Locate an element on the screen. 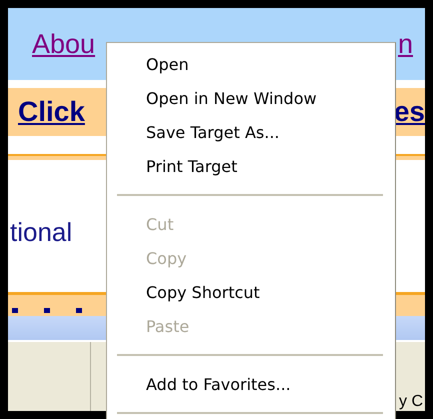 The image size is (433, 419). menu-item: Open is located at coordinates (251, 64).